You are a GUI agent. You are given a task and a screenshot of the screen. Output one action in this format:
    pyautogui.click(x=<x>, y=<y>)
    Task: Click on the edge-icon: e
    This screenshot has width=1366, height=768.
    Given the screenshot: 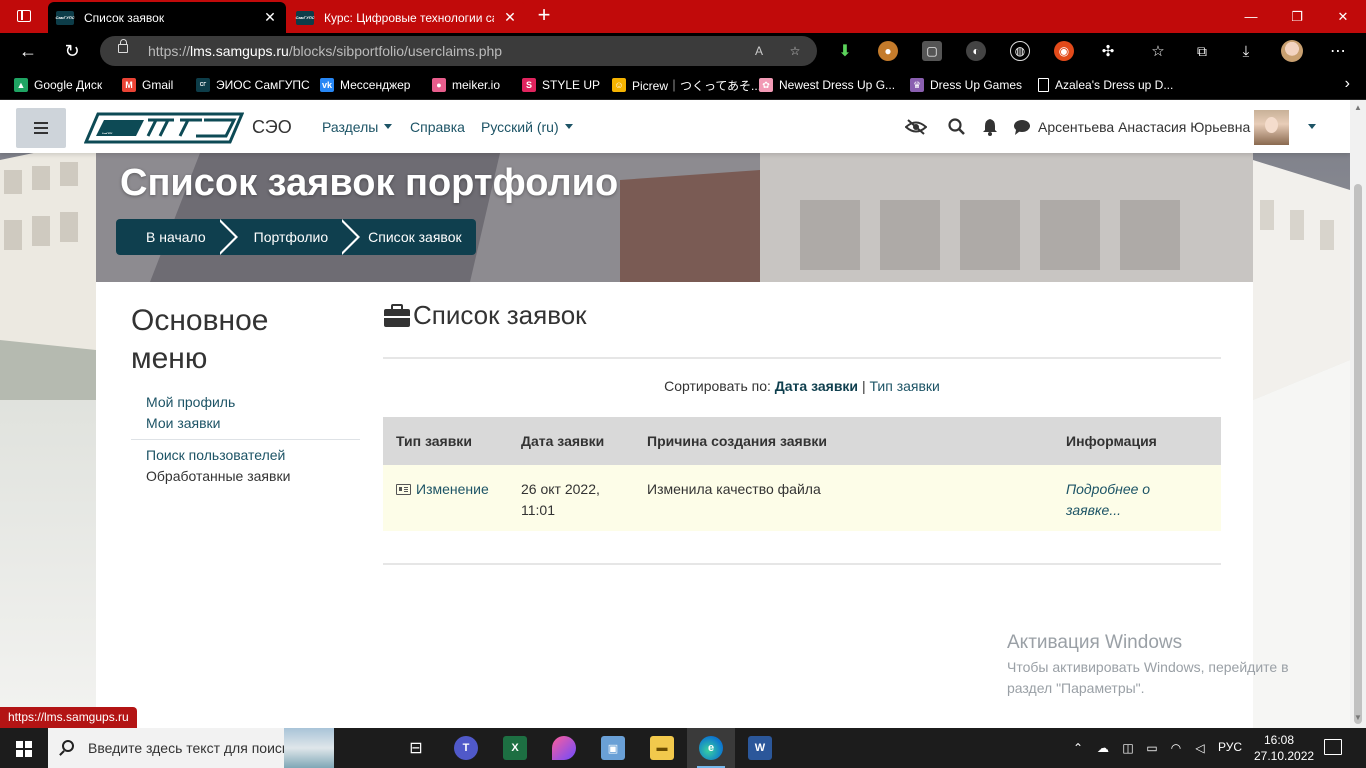 What is the action you would take?
    pyautogui.click(x=711, y=748)
    